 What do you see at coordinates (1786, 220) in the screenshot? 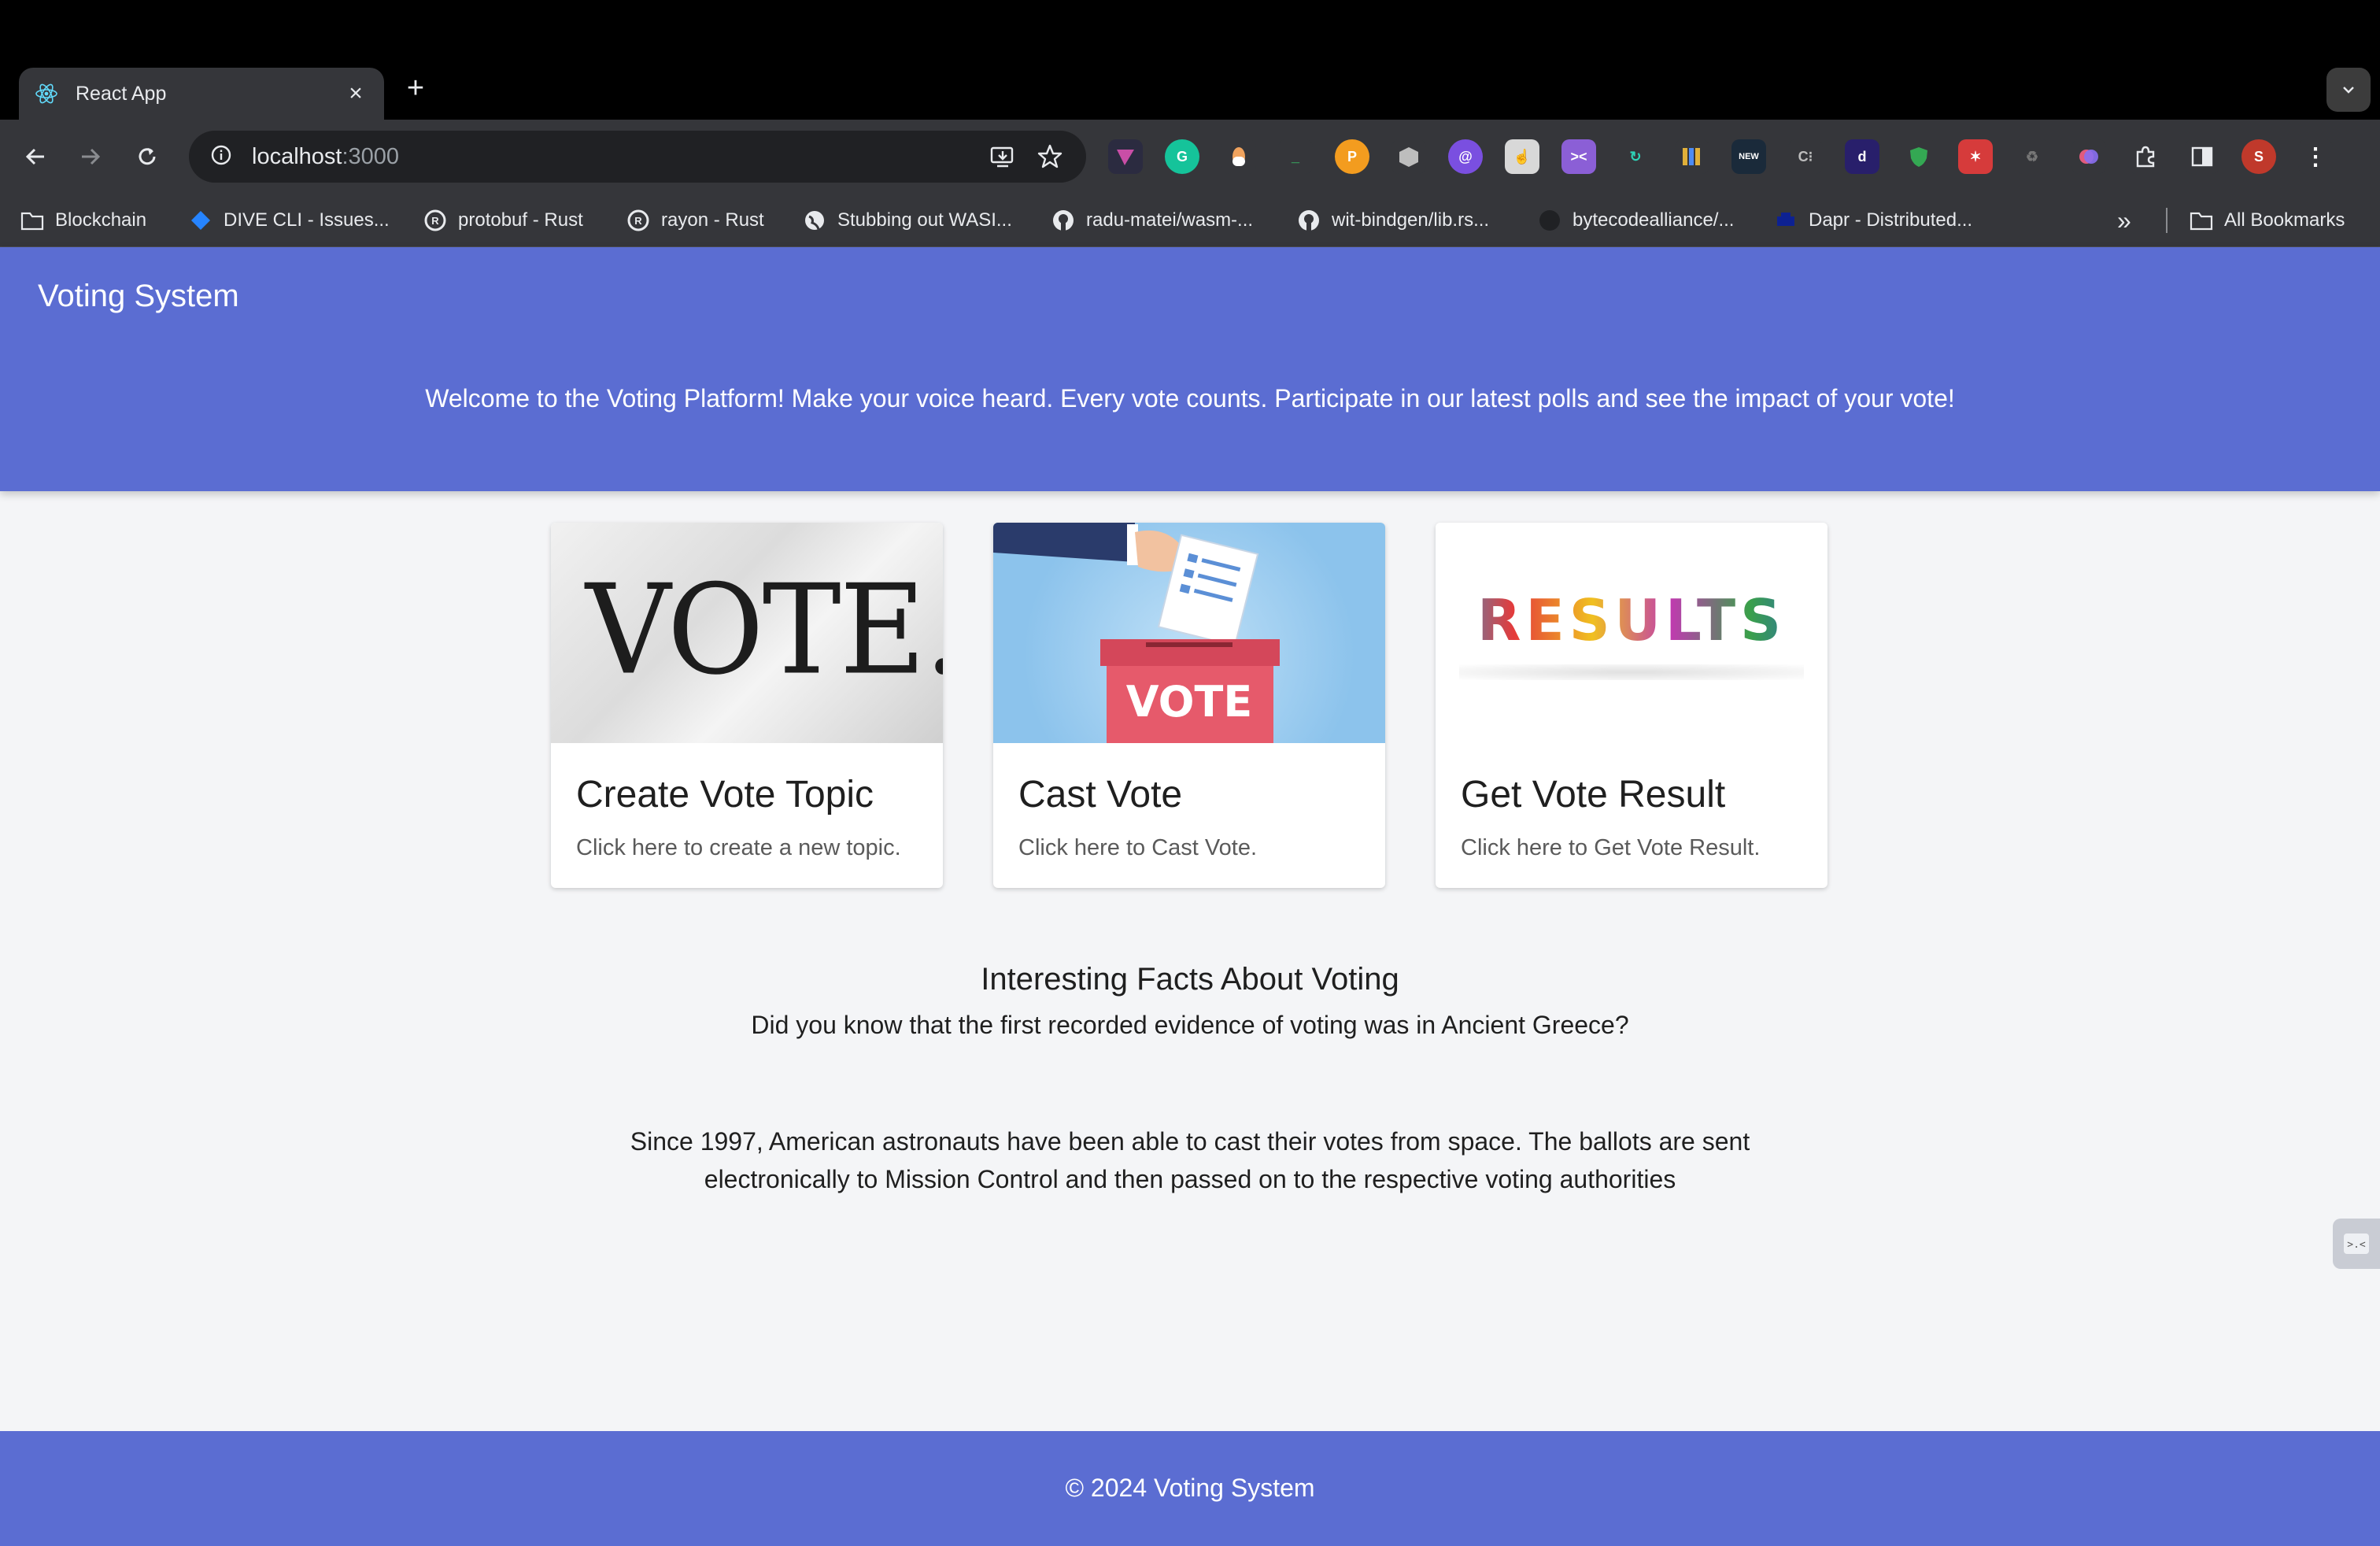
I see `dapr-icon` at bounding box center [1786, 220].